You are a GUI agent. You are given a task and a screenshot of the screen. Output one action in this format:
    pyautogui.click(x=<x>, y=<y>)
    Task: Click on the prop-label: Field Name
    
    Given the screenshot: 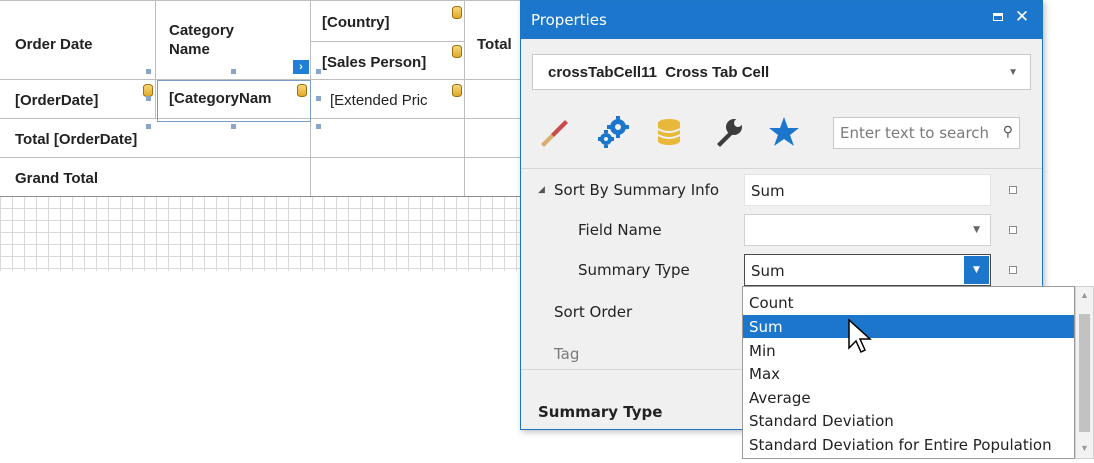 What is the action you would take?
    pyautogui.click(x=620, y=230)
    